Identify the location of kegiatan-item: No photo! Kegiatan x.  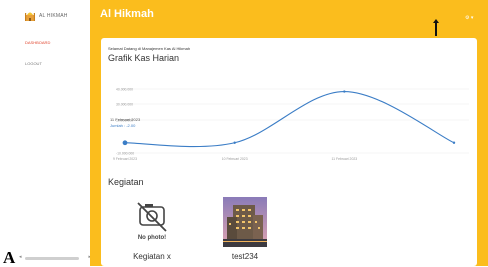
(152, 229).